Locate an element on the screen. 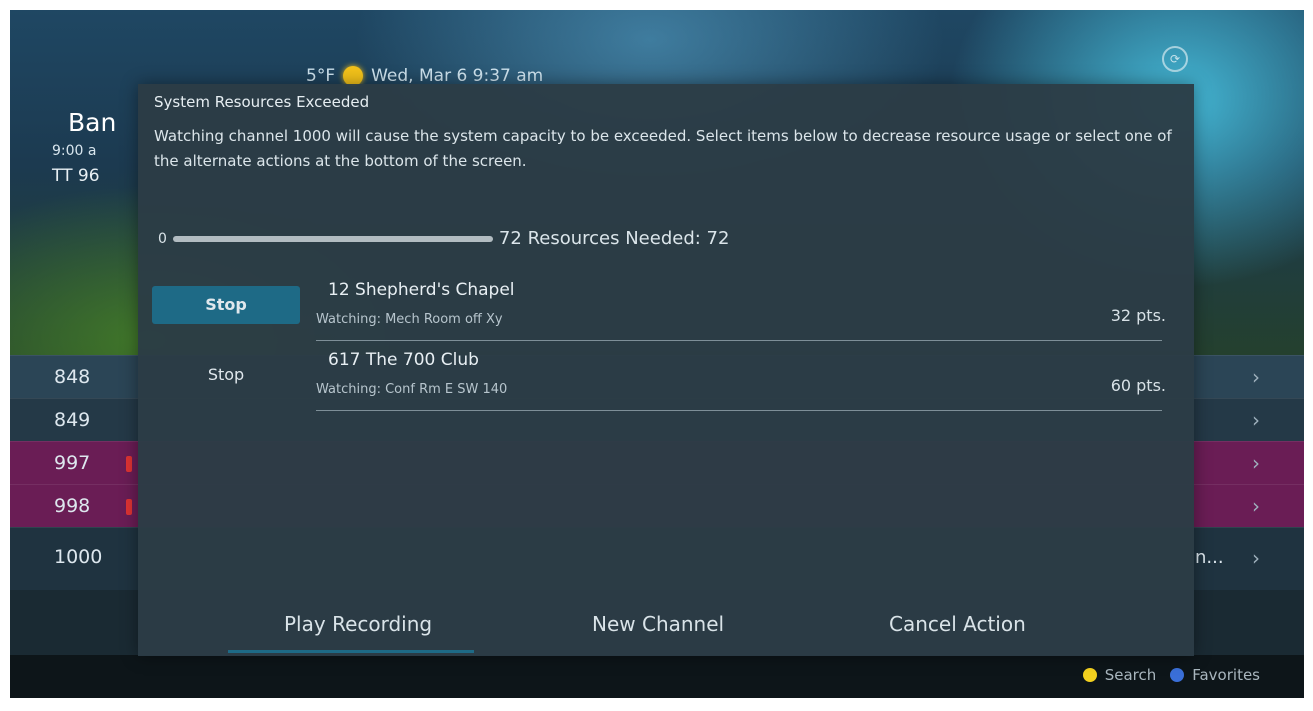 The width and height of the screenshot is (1313, 711). search-hint: Search is located at coordinates (1131, 675).